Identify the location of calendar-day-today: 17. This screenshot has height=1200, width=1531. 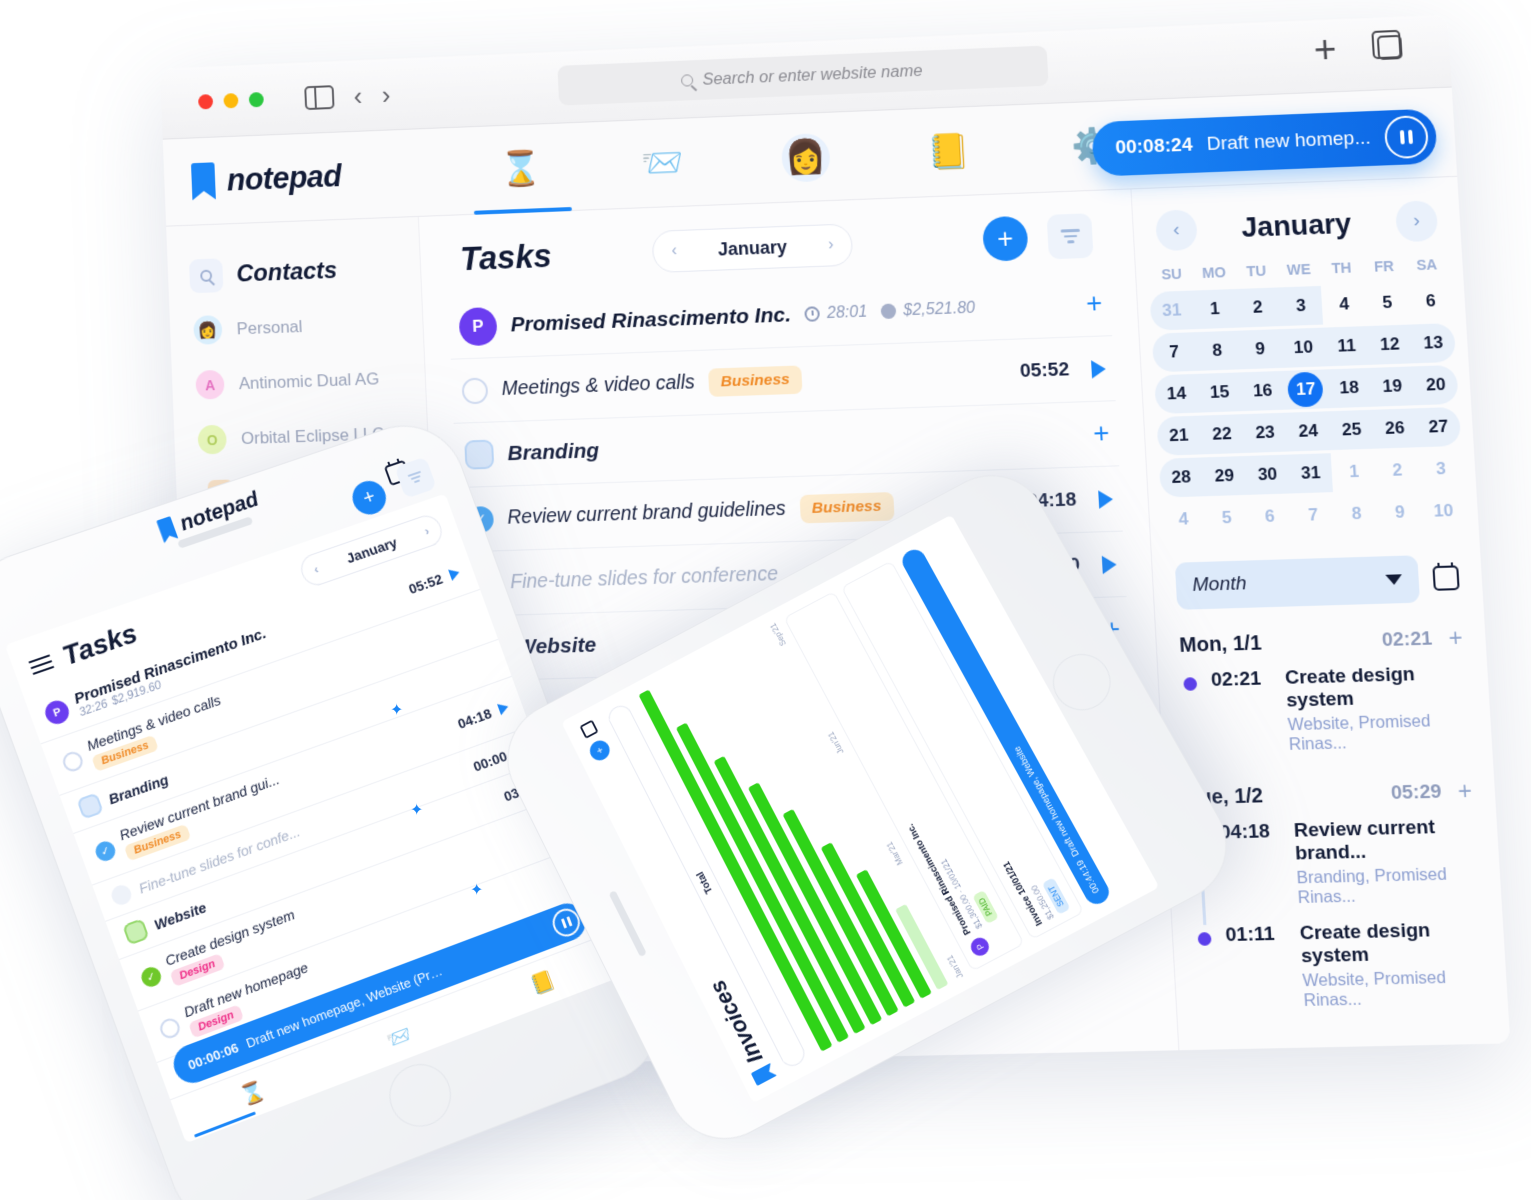
(1305, 389).